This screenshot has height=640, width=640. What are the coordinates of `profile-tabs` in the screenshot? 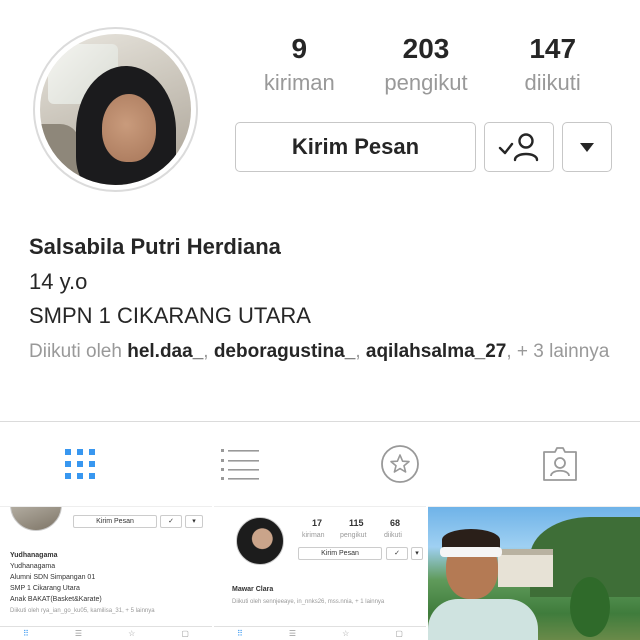 It's located at (320, 464).